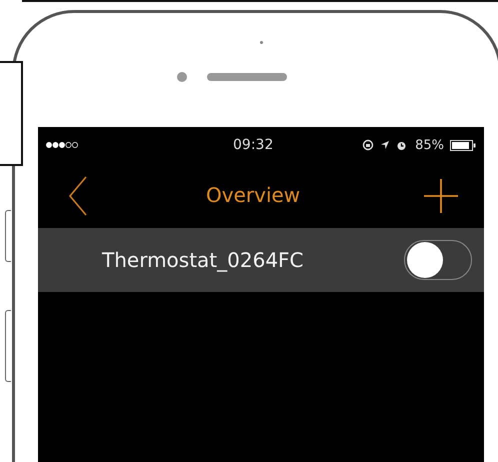  Describe the element at coordinates (441, 195) in the screenshot. I see `add-icon` at that location.